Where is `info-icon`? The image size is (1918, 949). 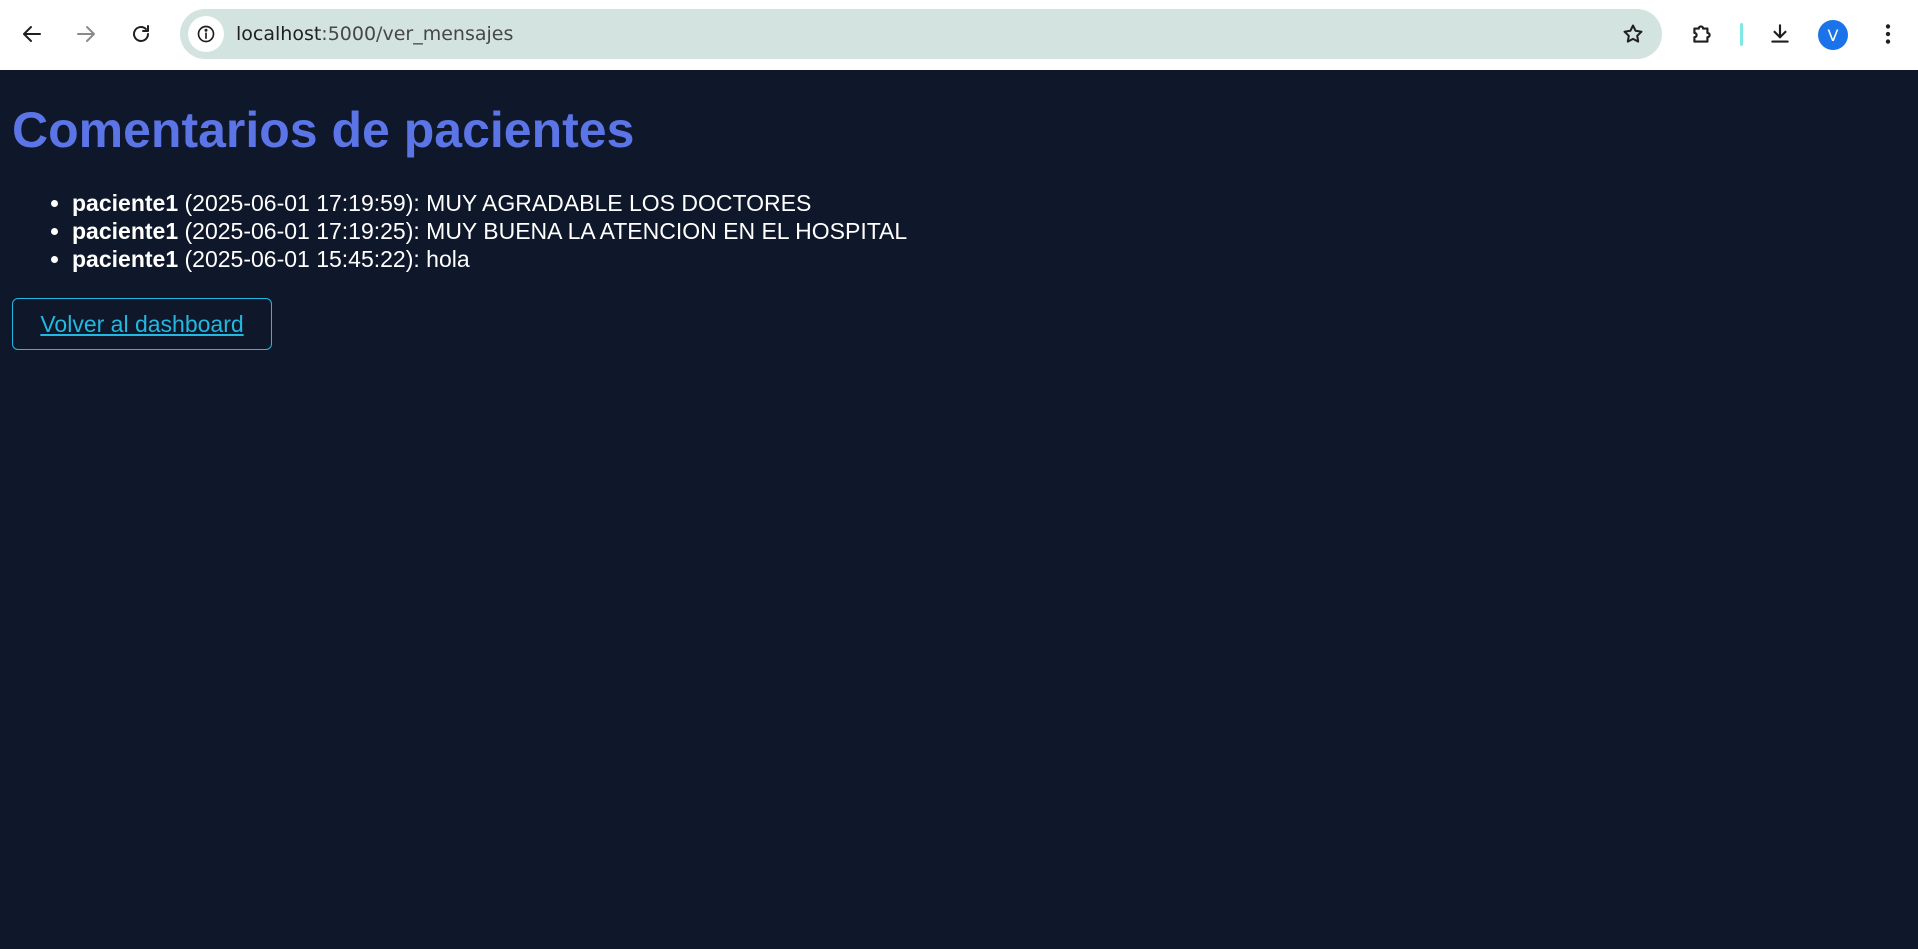 info-icon is located at coordinates (206, 34).